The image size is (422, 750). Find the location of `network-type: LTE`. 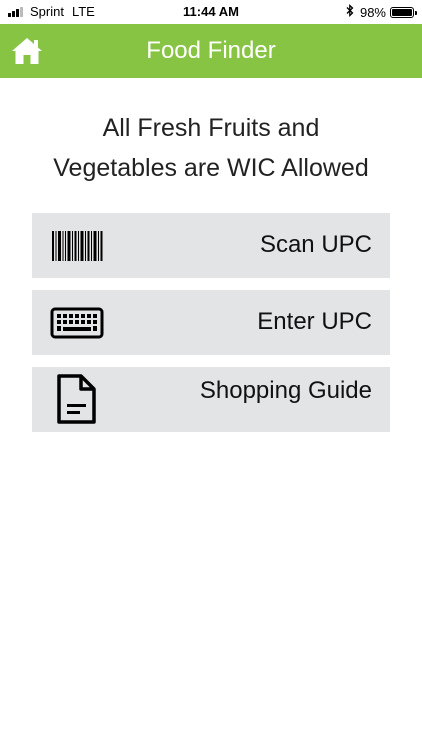

network-type: LTE is located at coordinates (83, 11).